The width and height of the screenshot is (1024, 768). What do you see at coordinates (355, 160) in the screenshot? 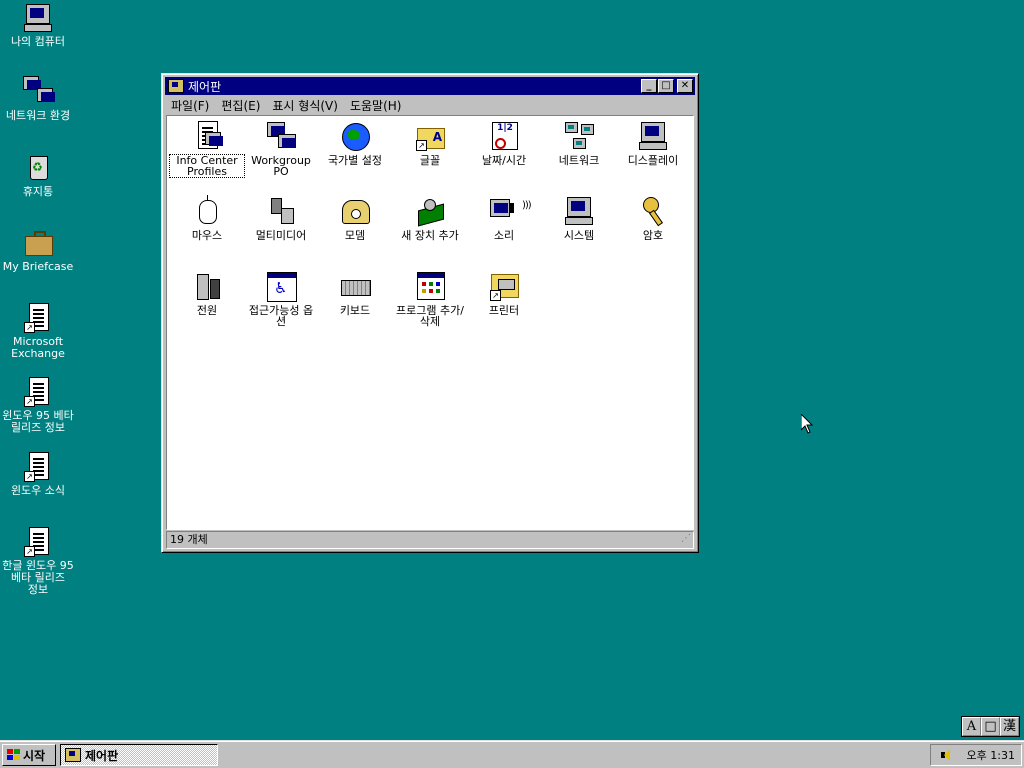
I see `cp-item-label: 국가별 설정` at bounding box center [355, 160].